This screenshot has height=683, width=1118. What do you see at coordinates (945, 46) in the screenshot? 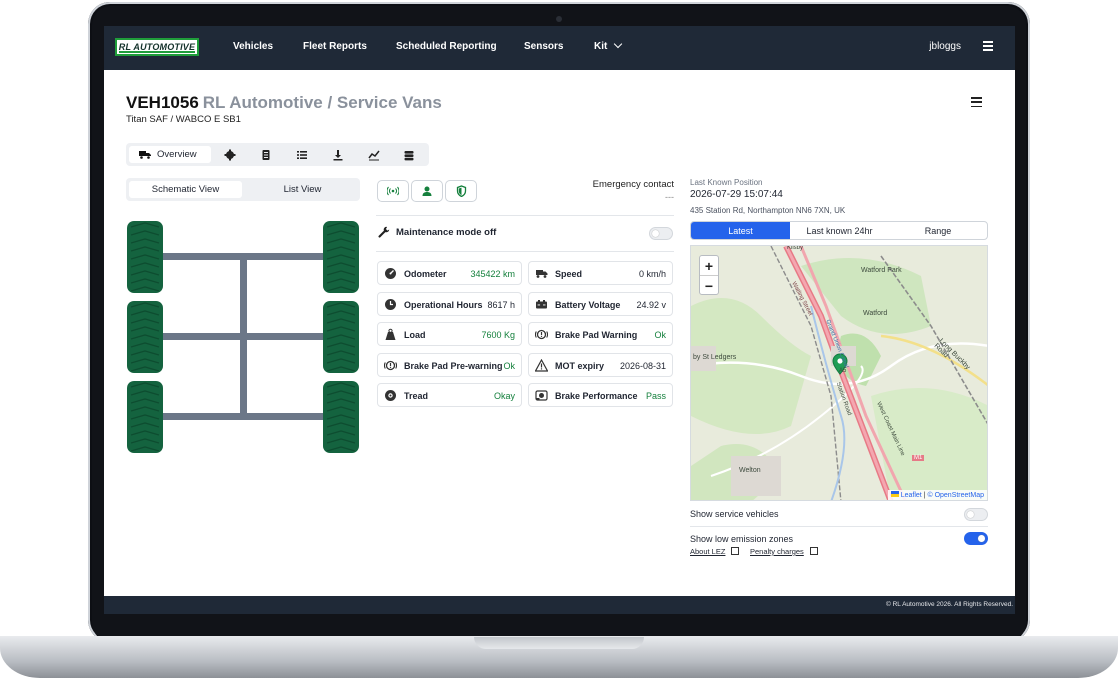
I see `user-menu: jbloggs` at bounding box center [945, 46].